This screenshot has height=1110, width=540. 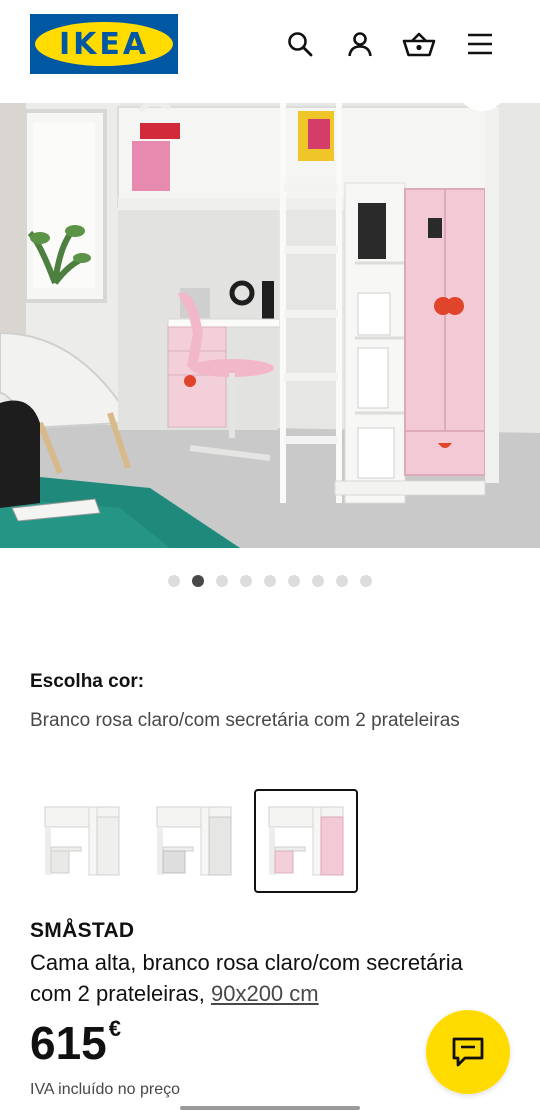 I want to click on basket-button, so click(x=419, y=44).